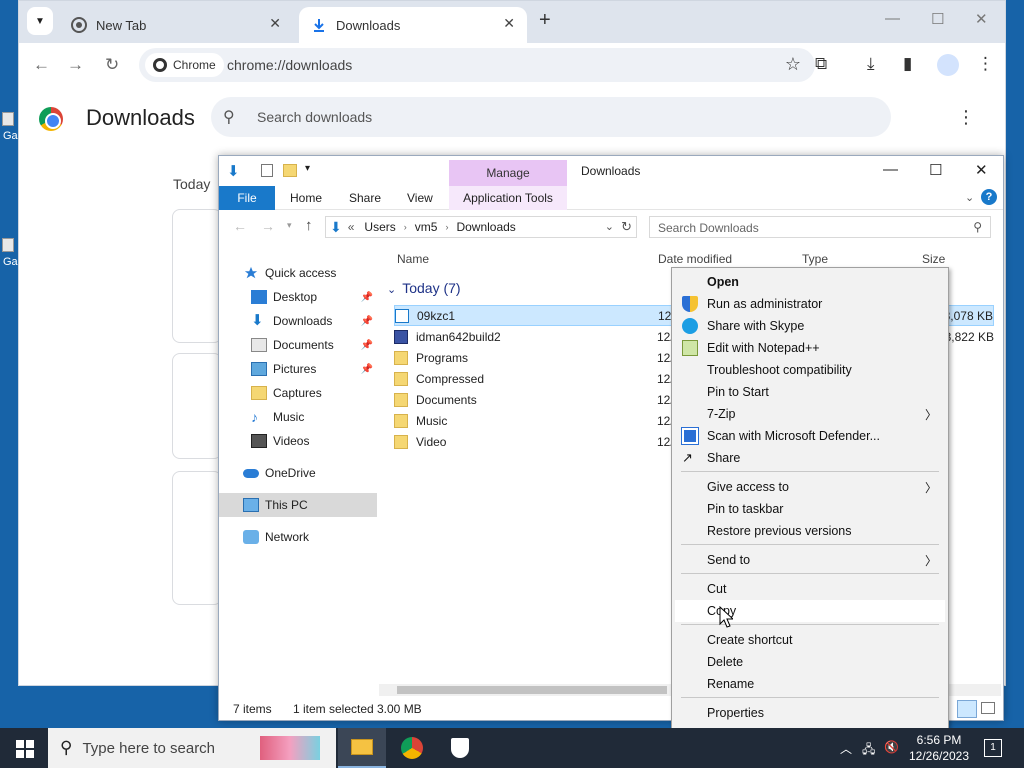 Image resolution: width=1024 pixels, height=768 pixels. Describe the element at coordinates (810, 348) in the screenshot. I see `menu-edit-notepad: Edit with Notepad++` at that location.